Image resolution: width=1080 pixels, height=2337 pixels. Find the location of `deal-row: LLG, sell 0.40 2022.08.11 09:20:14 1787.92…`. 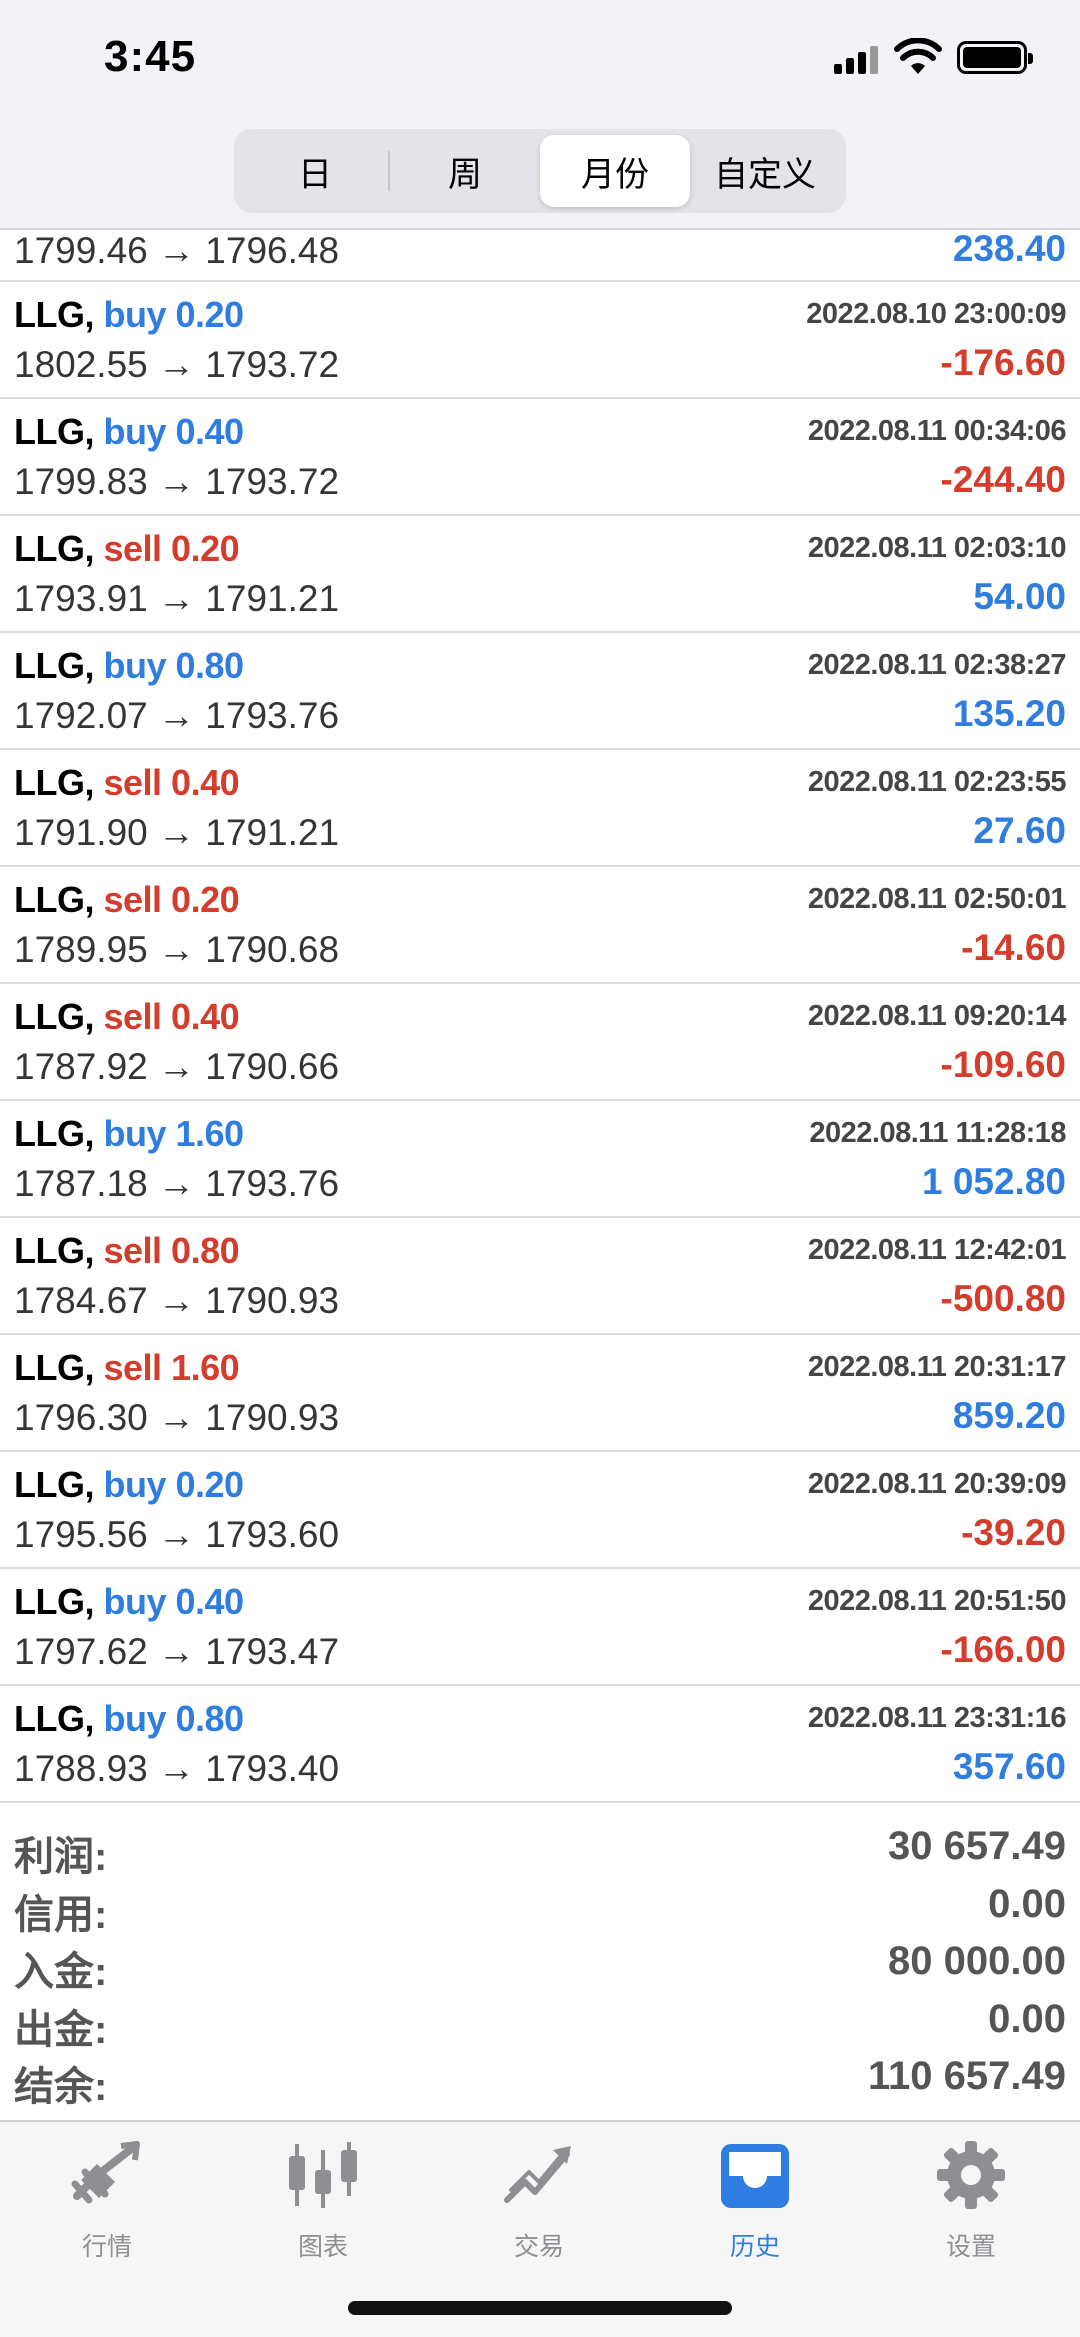

deal-row: LLG, sell 0.40 2022.08.11 09:20:14 1787.92… is located at coordinates (540, 1042).